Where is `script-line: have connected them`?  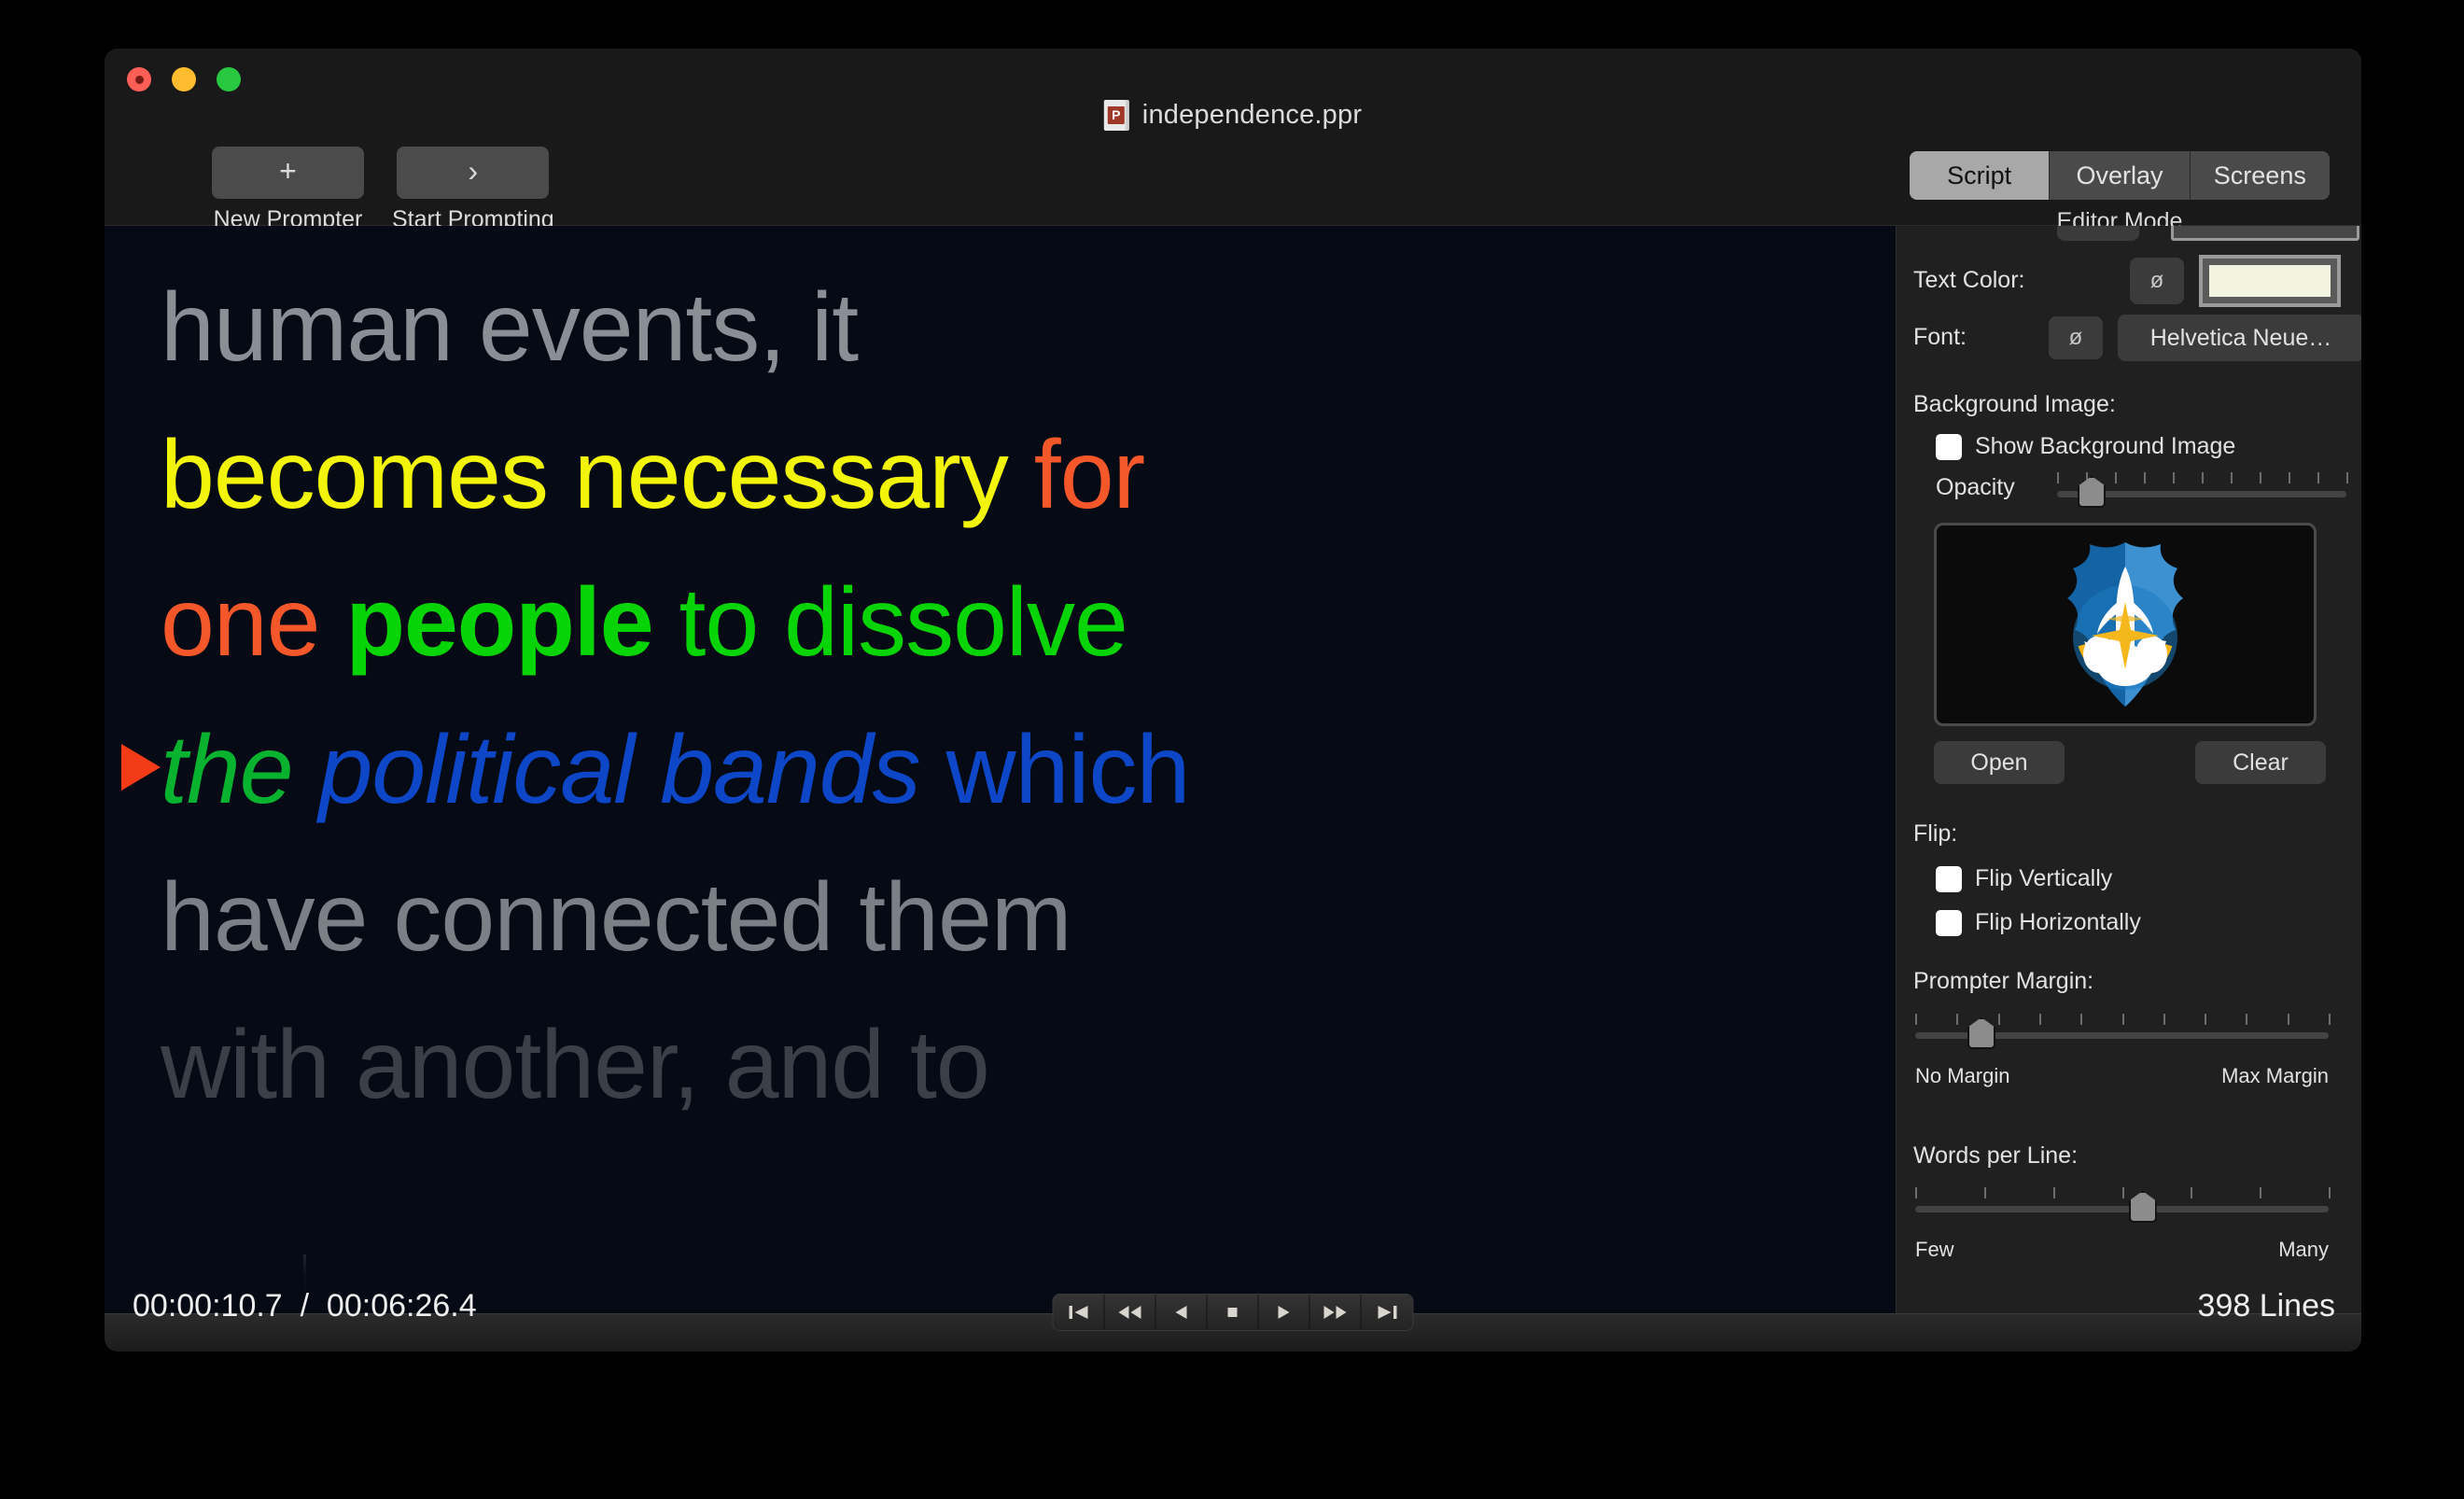
script-line: have connected them is located at coordinates (1028, 917).